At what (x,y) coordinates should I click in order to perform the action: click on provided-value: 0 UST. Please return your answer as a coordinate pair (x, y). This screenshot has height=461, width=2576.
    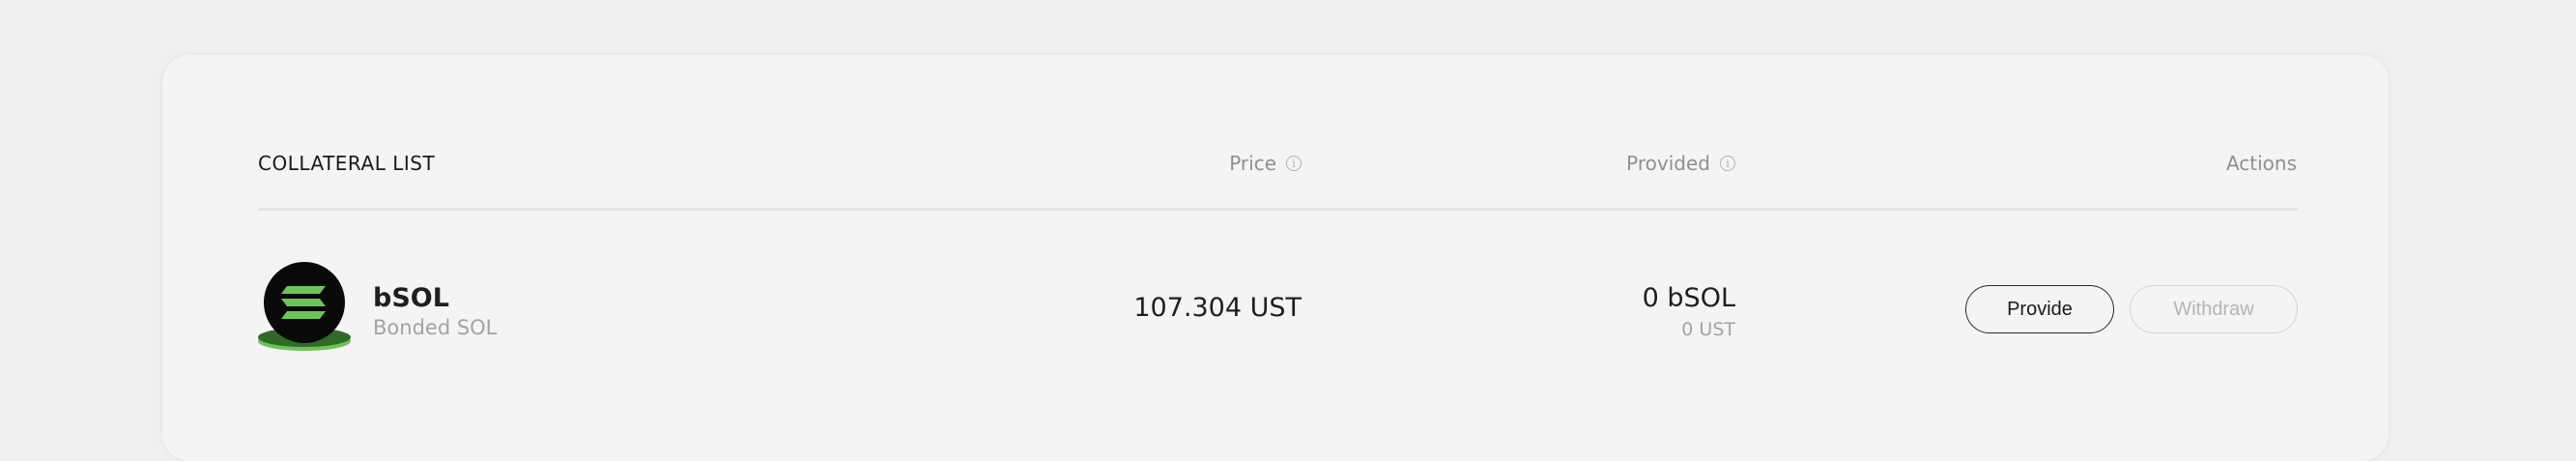
    Looking at the image, I should click on (1708, 329).